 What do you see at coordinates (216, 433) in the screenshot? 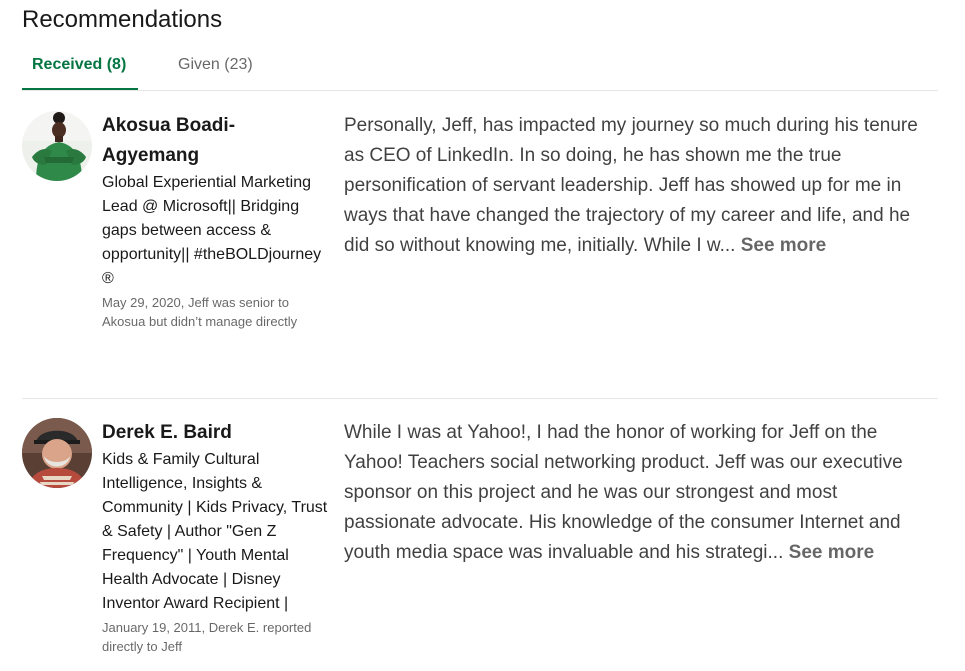
I see `recommender-name: Derek E. Baird` at bounding box center [216, 433].